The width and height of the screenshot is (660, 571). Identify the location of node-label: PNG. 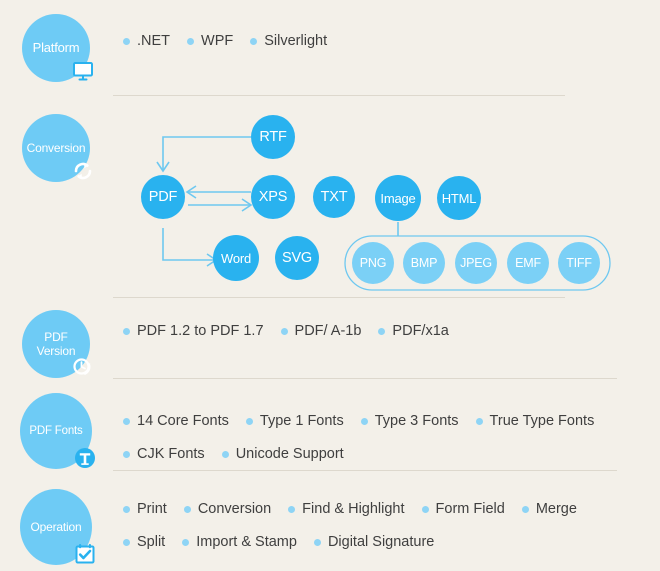
(373, 263).